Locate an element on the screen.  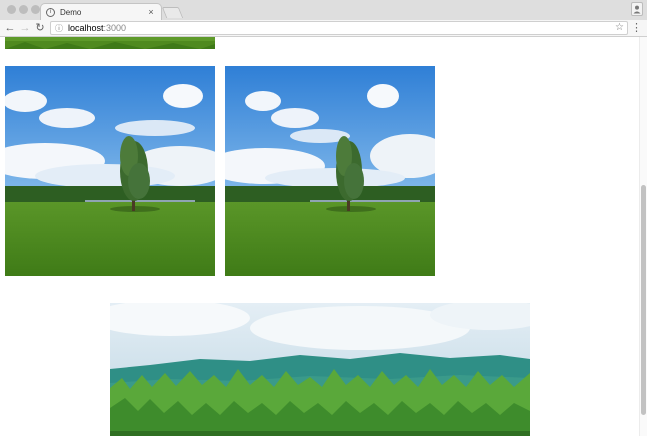
address-url: localhost:3000 is located at coordinates (97, 28).